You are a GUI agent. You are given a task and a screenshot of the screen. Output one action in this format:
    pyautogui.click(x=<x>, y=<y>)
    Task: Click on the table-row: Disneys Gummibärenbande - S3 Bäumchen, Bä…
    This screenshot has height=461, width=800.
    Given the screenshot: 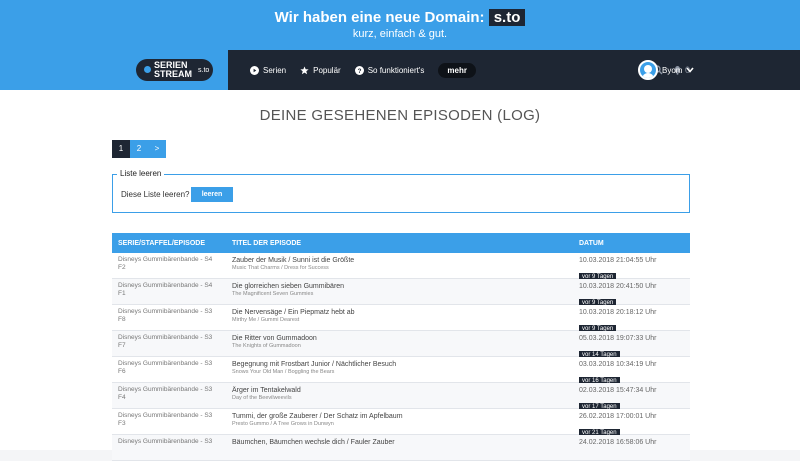 What is the action you would take?
    pyautogui.click(x=401, y=448)
    